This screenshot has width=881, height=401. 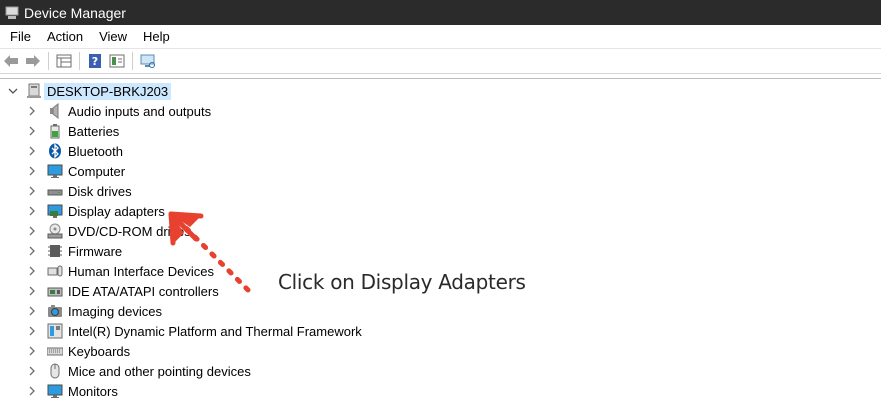 What do you see at coordinates (402, 282) in the screenshot?
I see `annotation-text: Click on Display Adapters` at bounding box center [402, 282].